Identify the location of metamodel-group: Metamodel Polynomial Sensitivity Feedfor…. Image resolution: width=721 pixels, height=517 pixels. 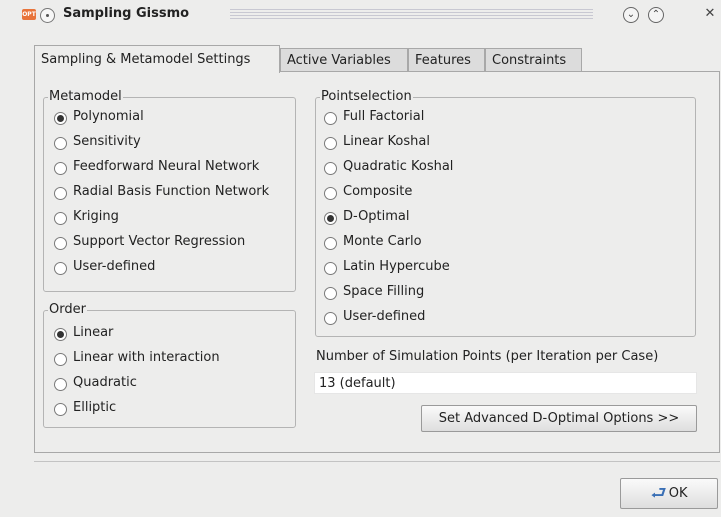
(169, 190).